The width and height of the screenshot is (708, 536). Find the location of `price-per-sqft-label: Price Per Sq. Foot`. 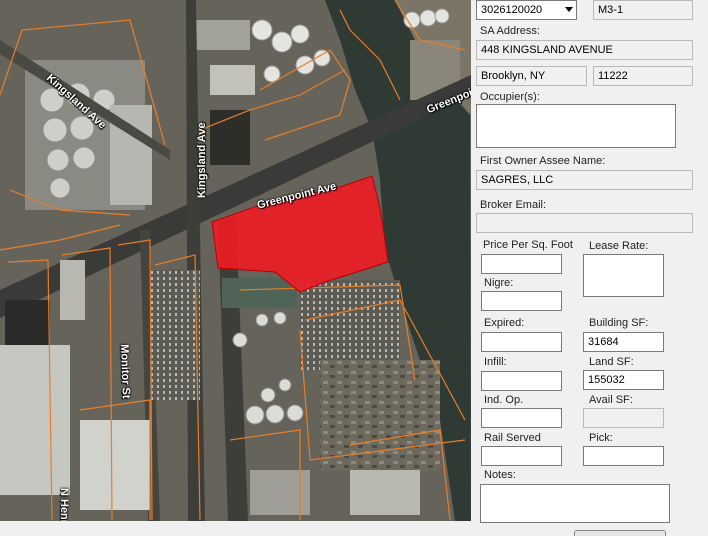

price-per-sqft-label: Price Per Sq. Foot is located at coordinates (528, 245).